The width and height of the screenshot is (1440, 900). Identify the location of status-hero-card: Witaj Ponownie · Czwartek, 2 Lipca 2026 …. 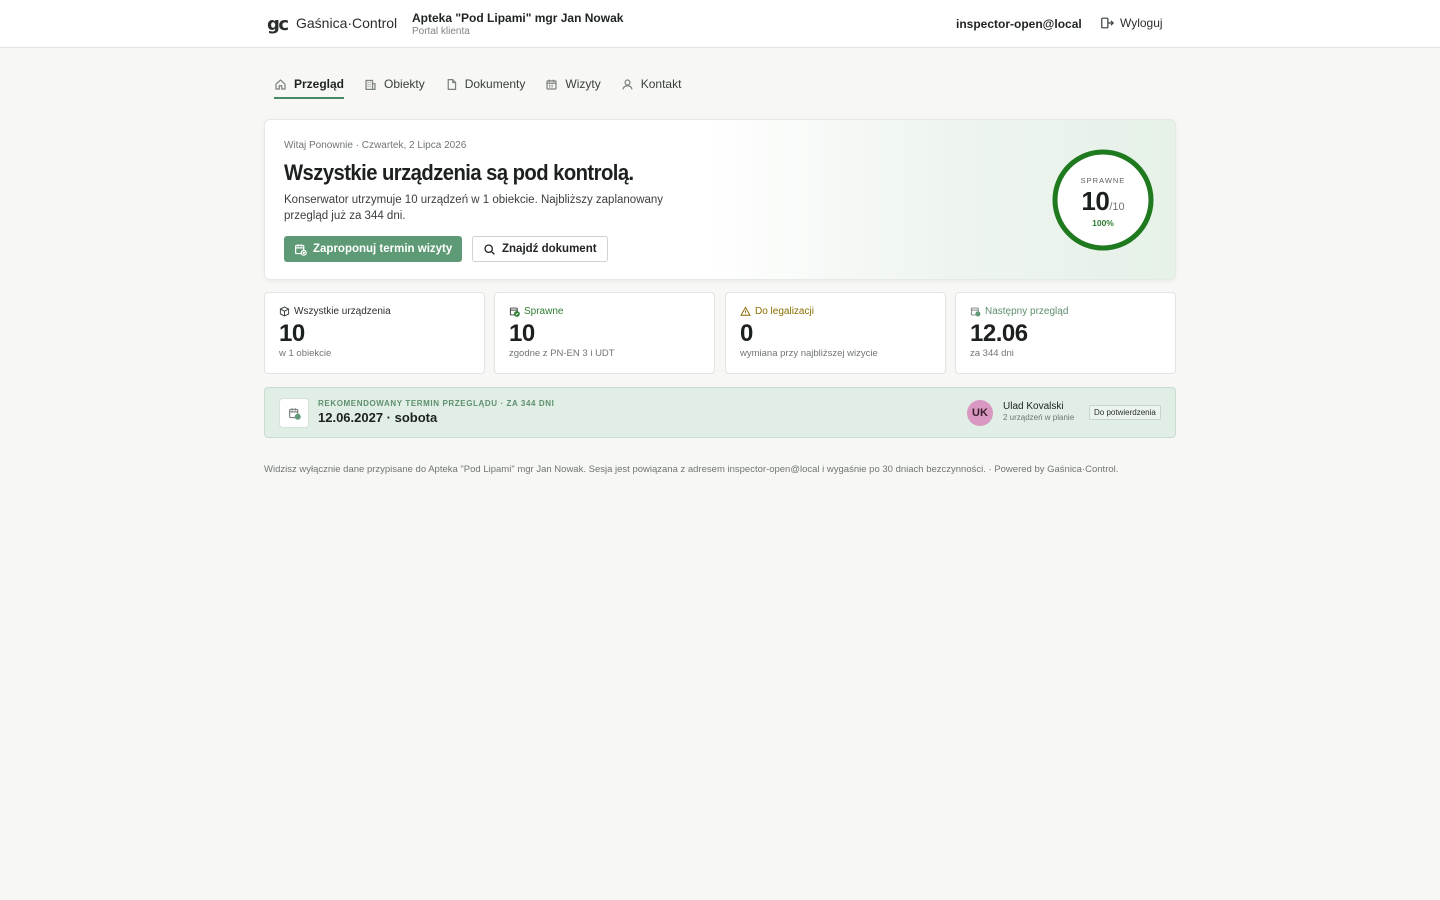
(720, 199).